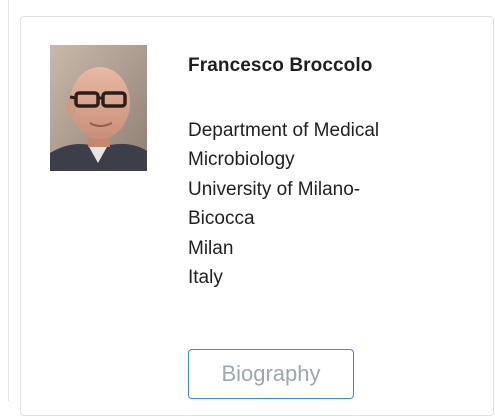 The image size is (495, 416). Describe the element at coordinates (274, 189) in the screenshot. I see `affiliation-line: University of Milano-` at that location.